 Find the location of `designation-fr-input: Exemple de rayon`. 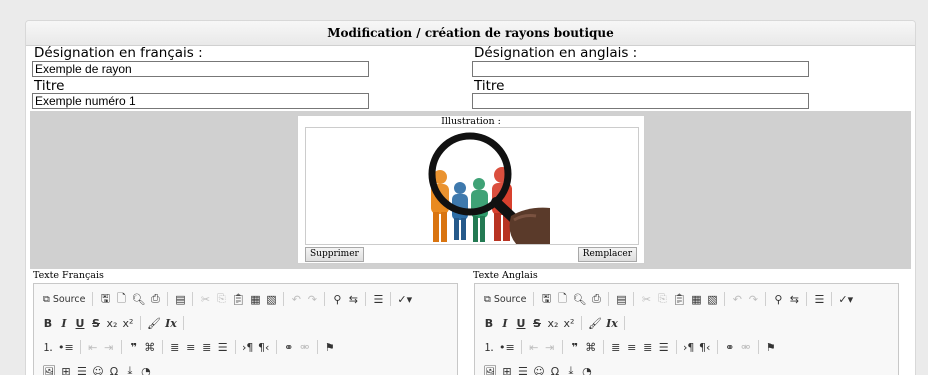

designation-fr-input: Exemple de rayon is located at coordinates (200, 69).